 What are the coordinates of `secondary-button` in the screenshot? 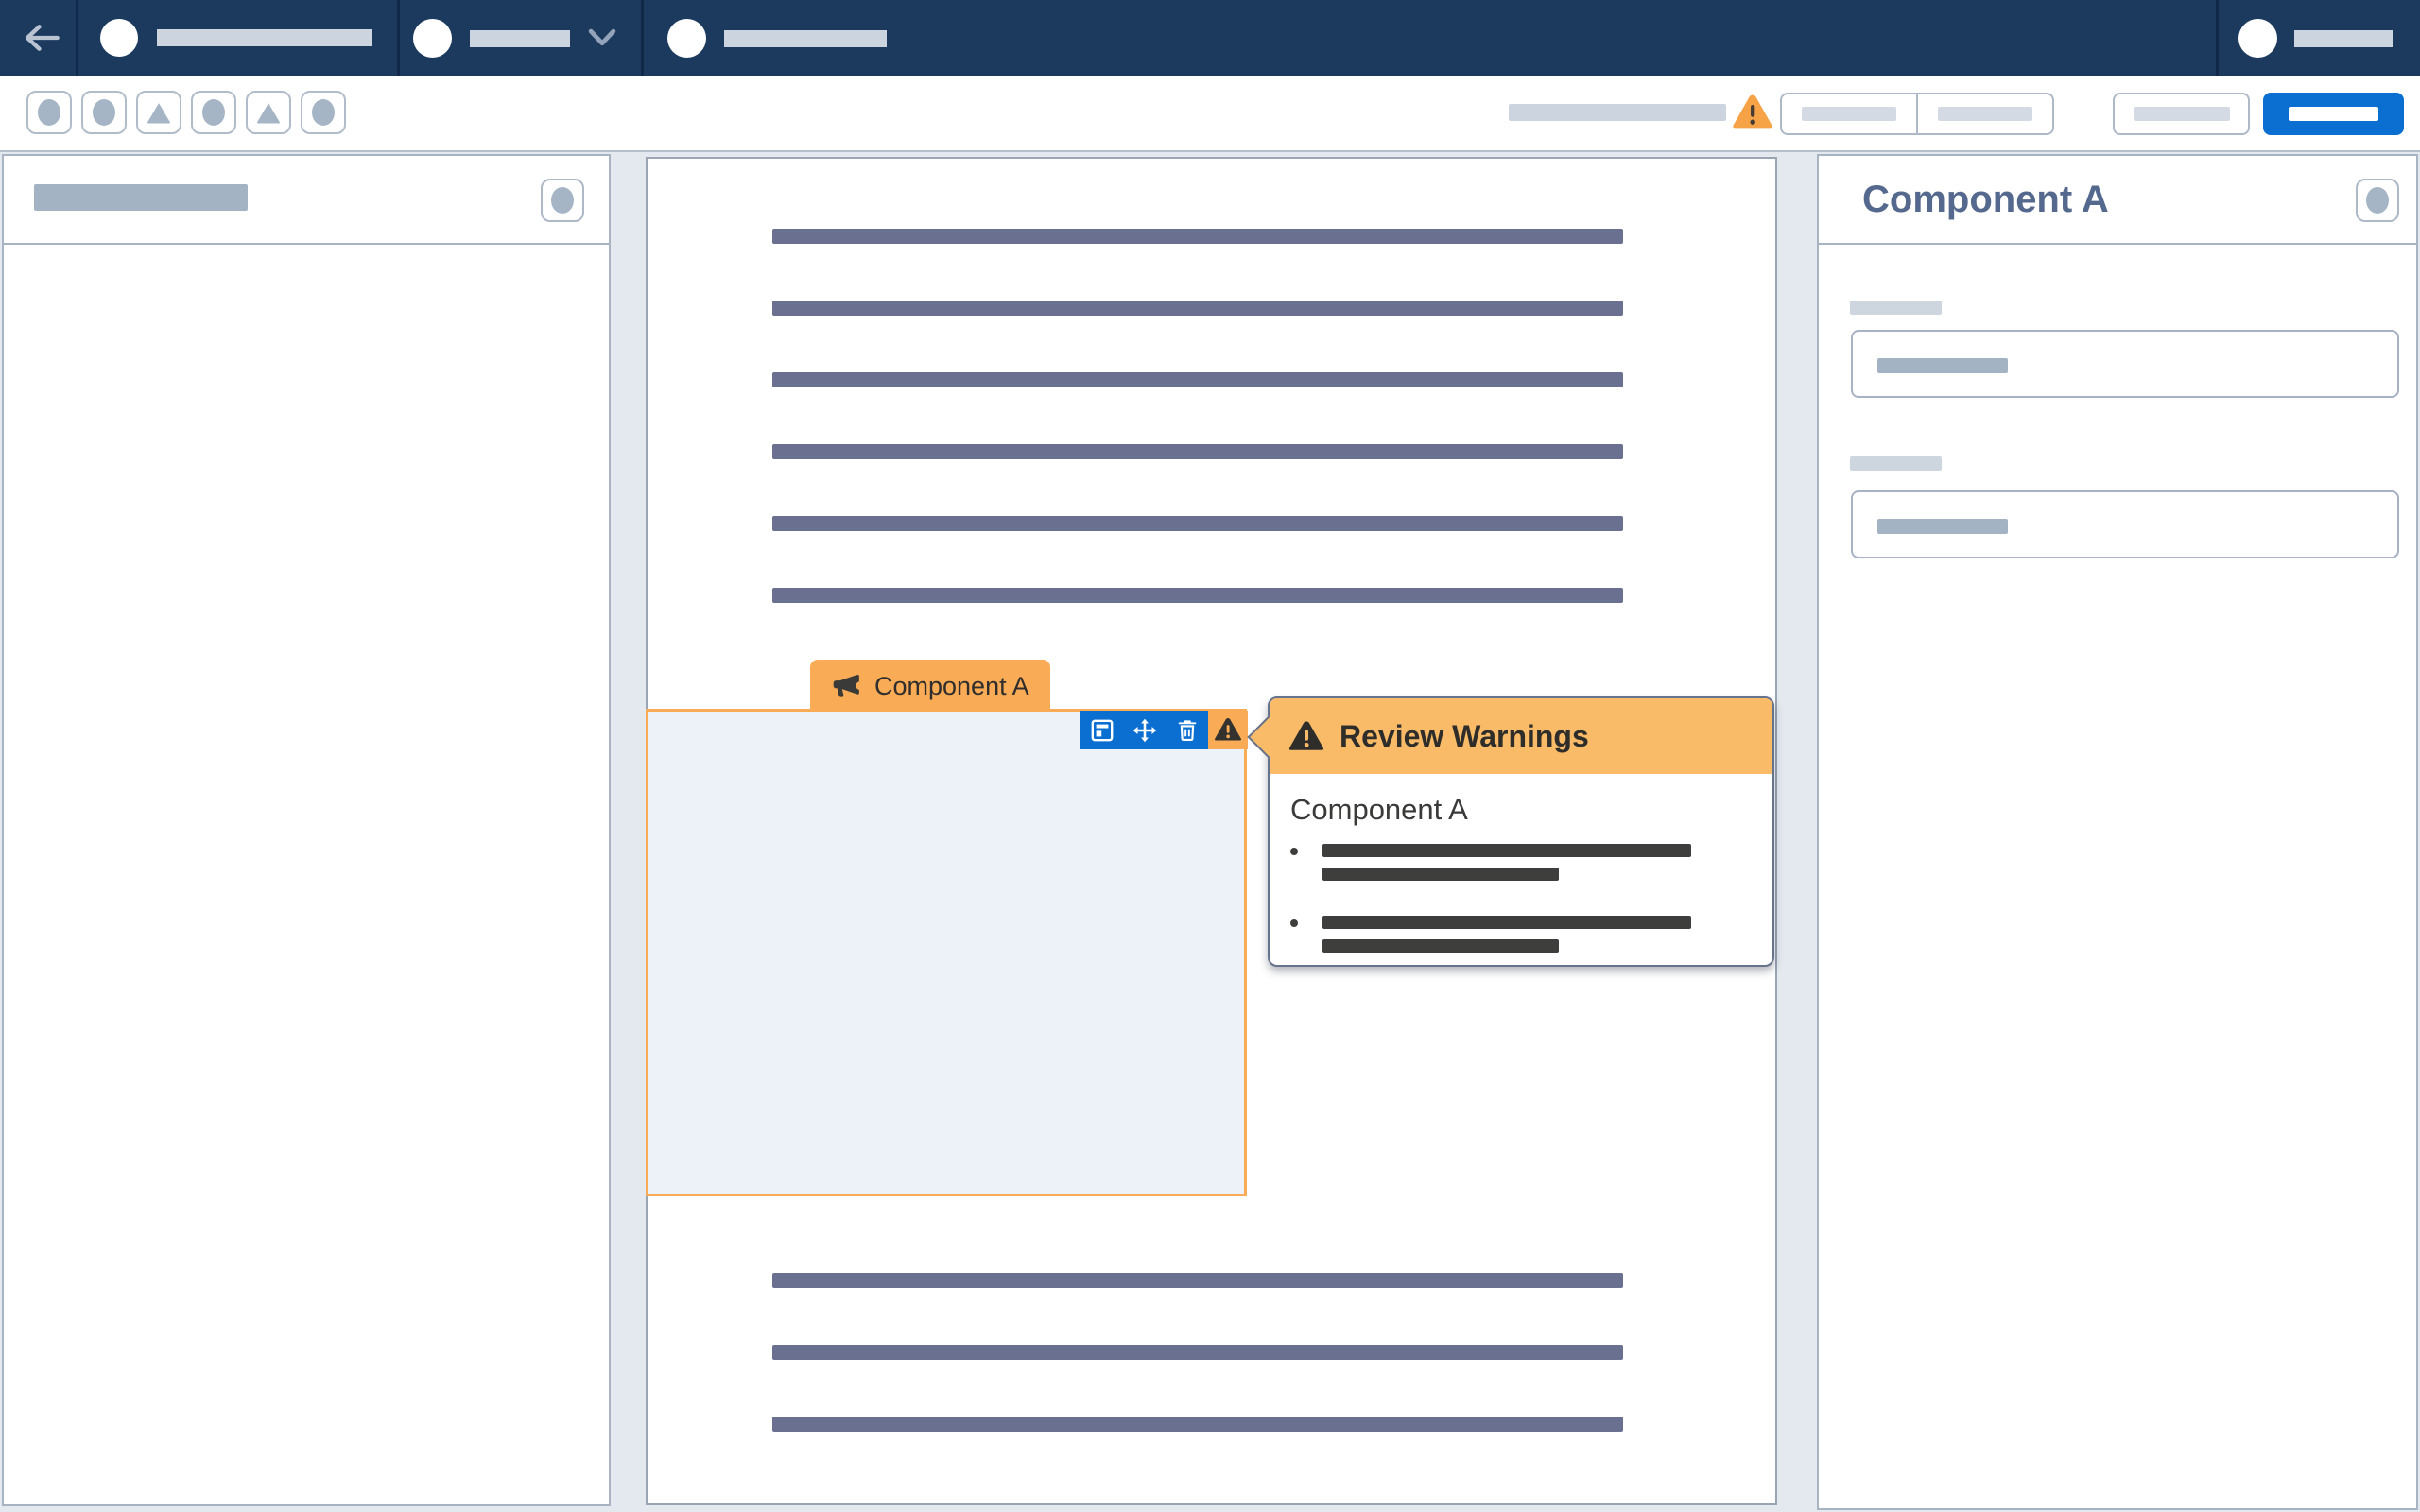 It's located at (2181, 114).